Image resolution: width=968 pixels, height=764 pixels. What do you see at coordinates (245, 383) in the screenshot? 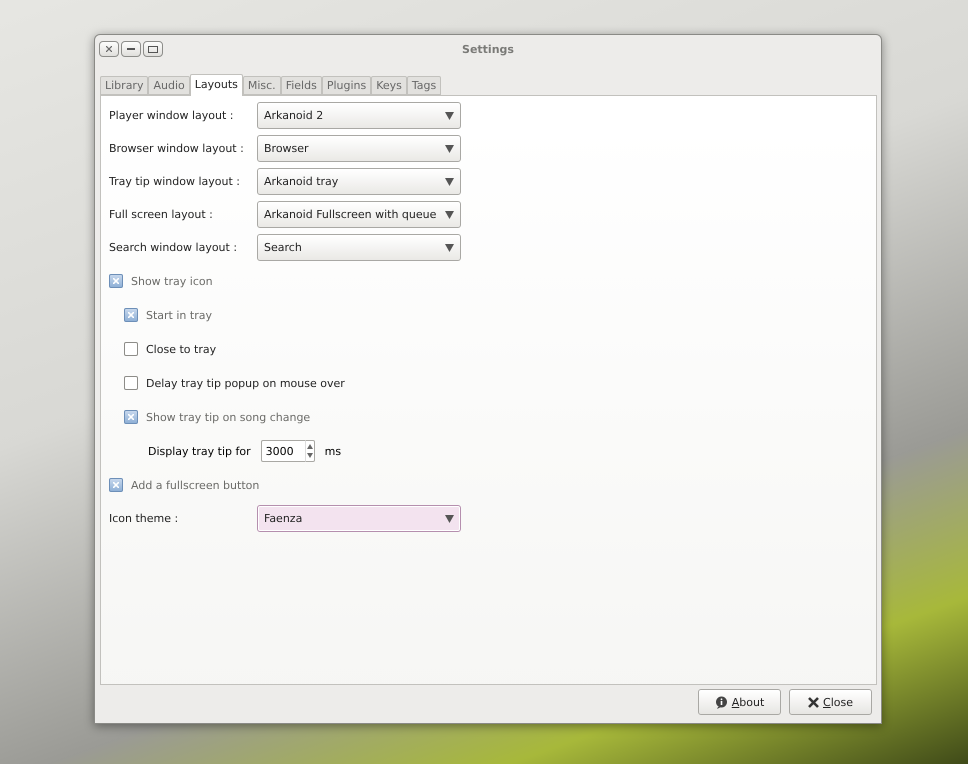
I see `checkbox-label: Delay tray tip popup on mouse over` at bounding box center [245, 383].